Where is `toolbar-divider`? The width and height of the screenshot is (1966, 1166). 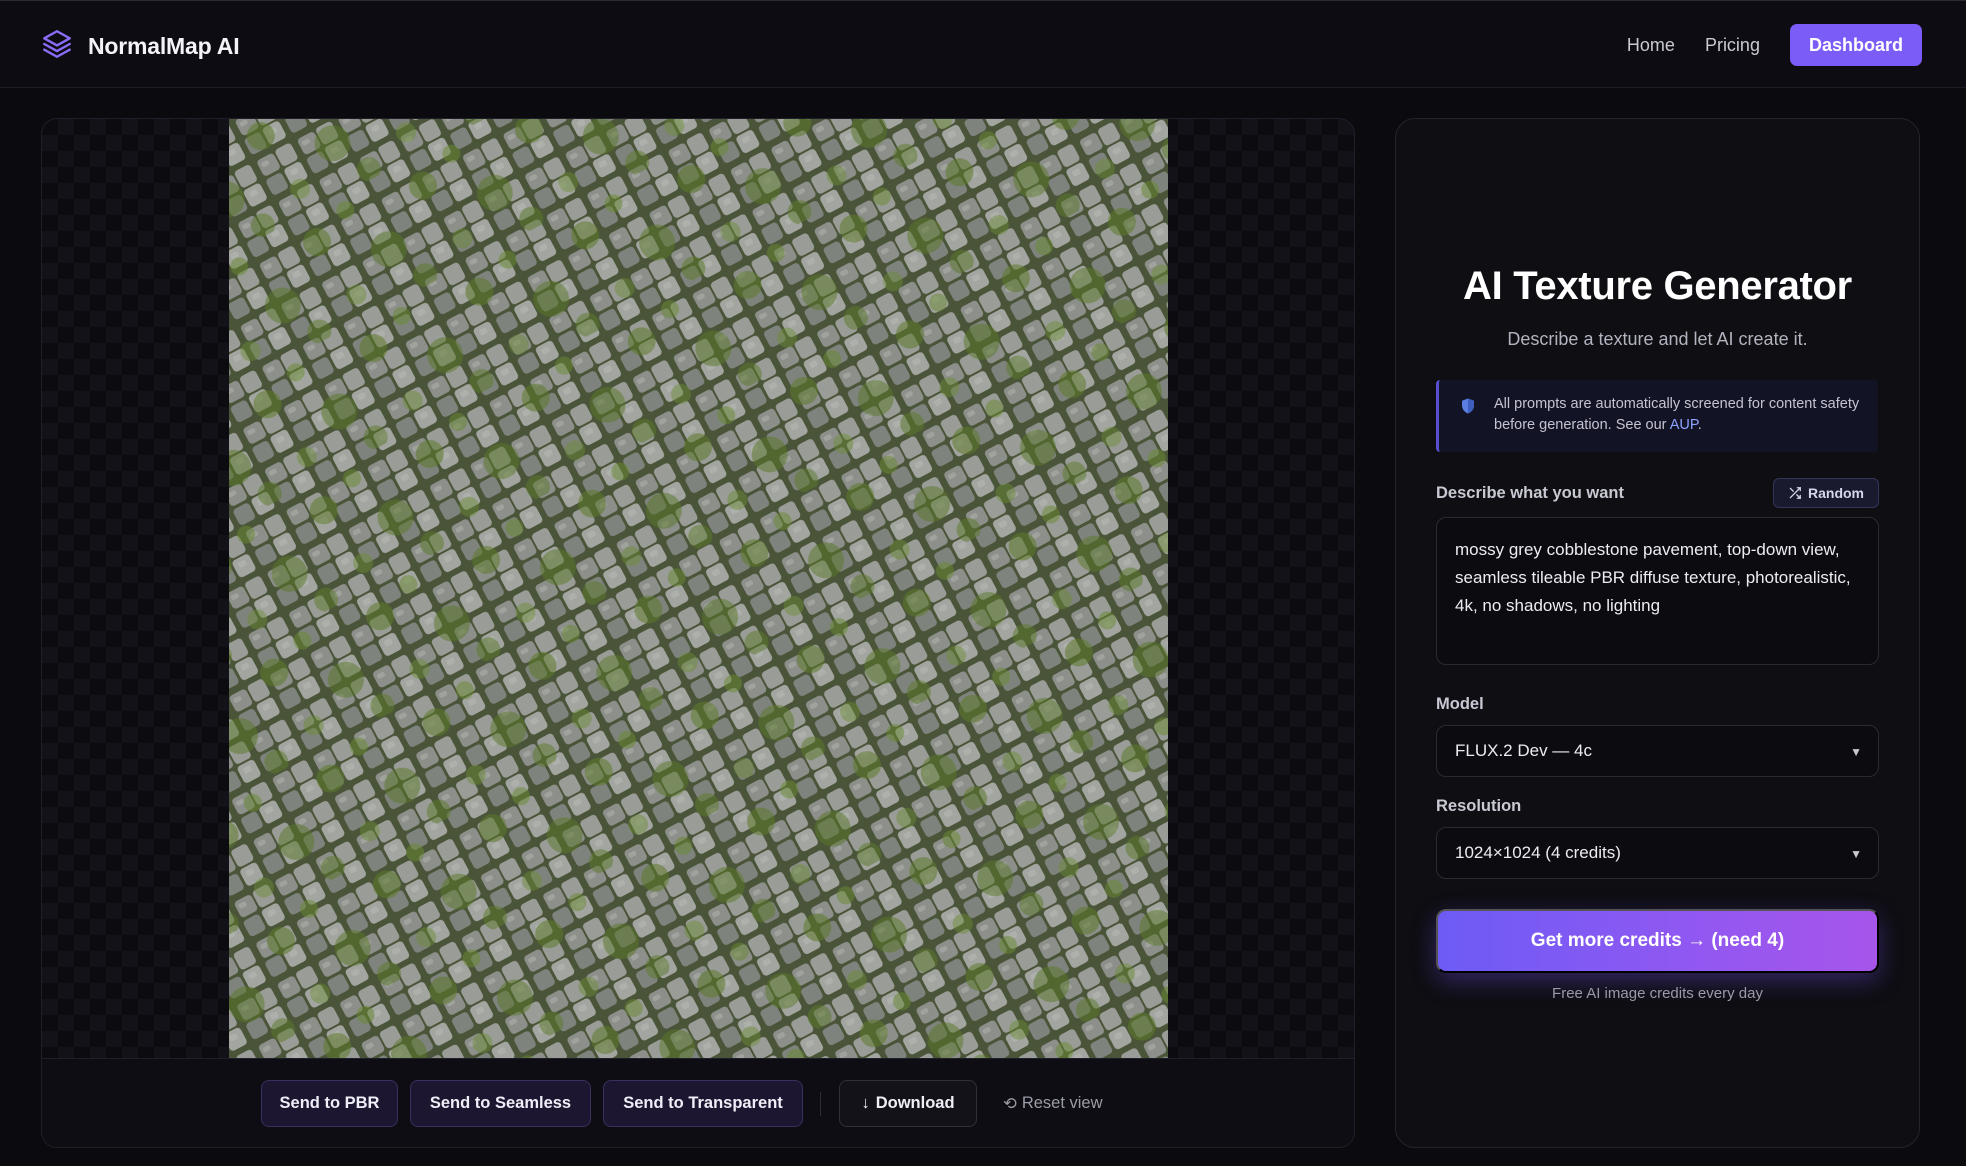 toolbar-divider is located at coordinates (820, 1104).